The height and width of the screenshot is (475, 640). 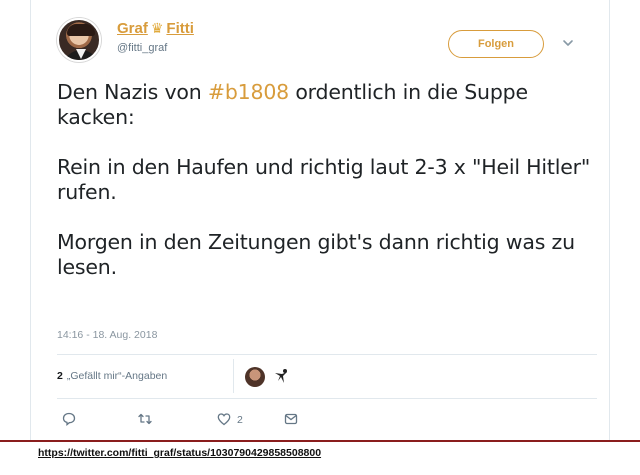 I want to click on user-handle: @fitti_graf, so click(x=142, y=48).